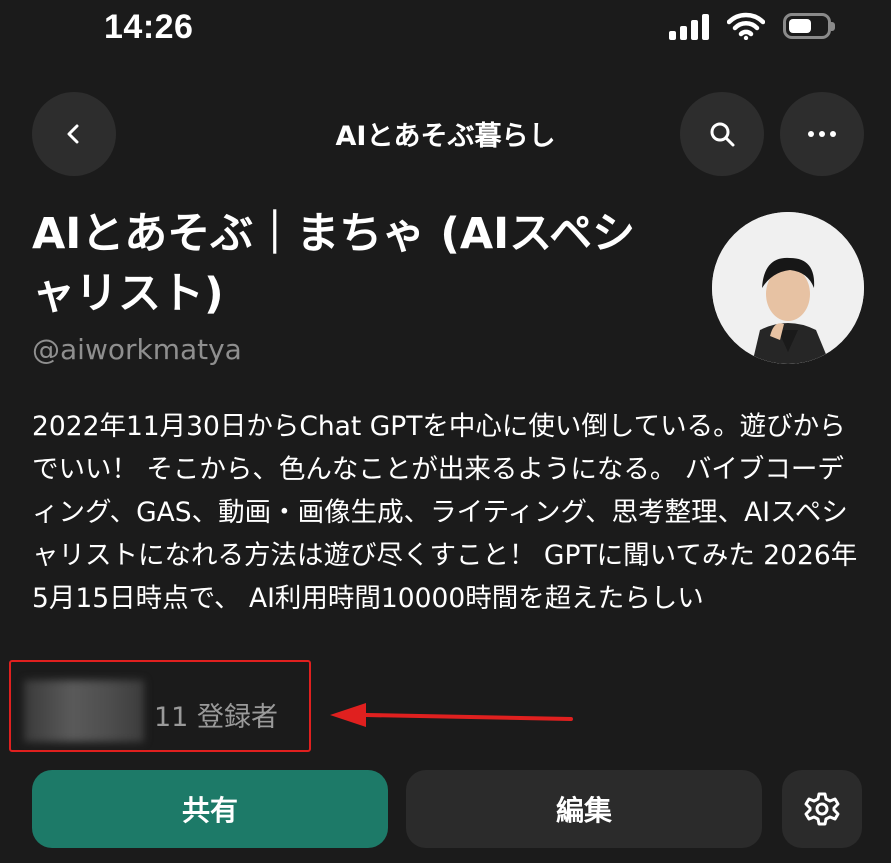  I want to click on subscriber-count: 11 登録者, so click(216, 714).